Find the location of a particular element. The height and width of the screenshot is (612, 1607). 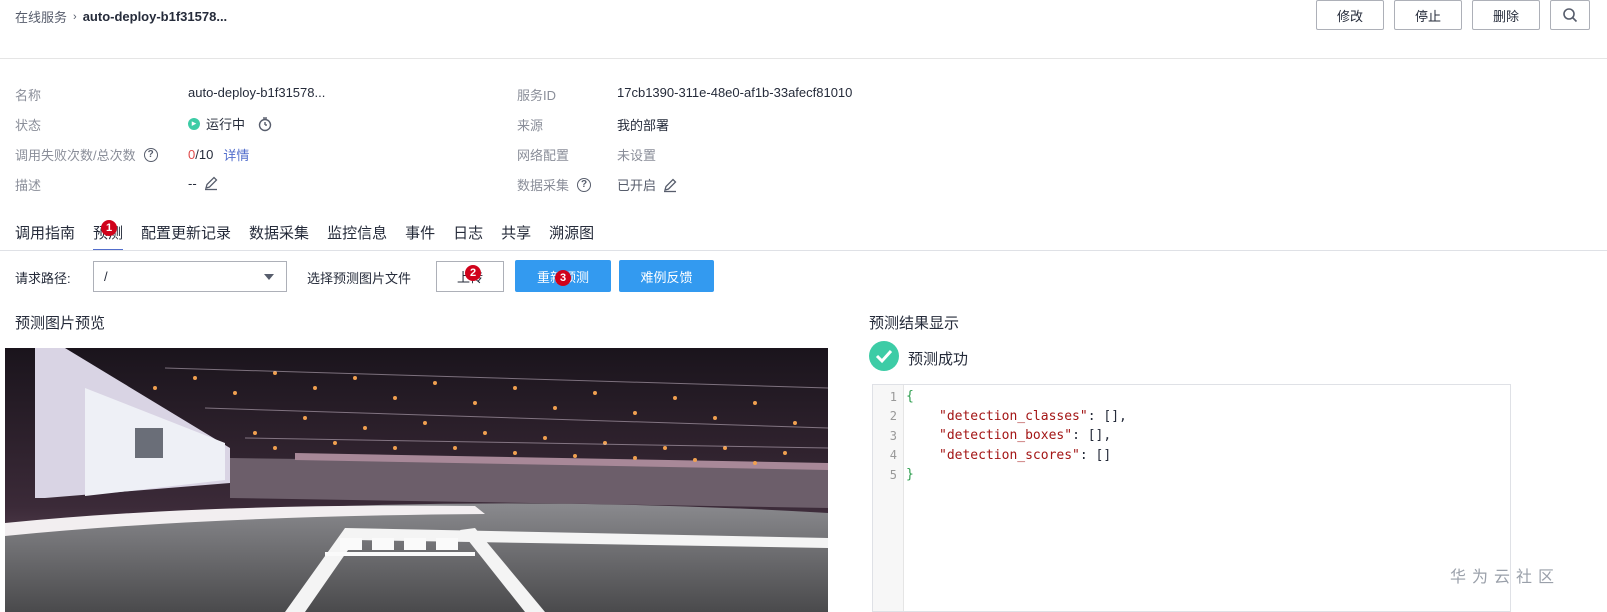

json-key: "detection_boxes" is located at coordinates (1006, 435).